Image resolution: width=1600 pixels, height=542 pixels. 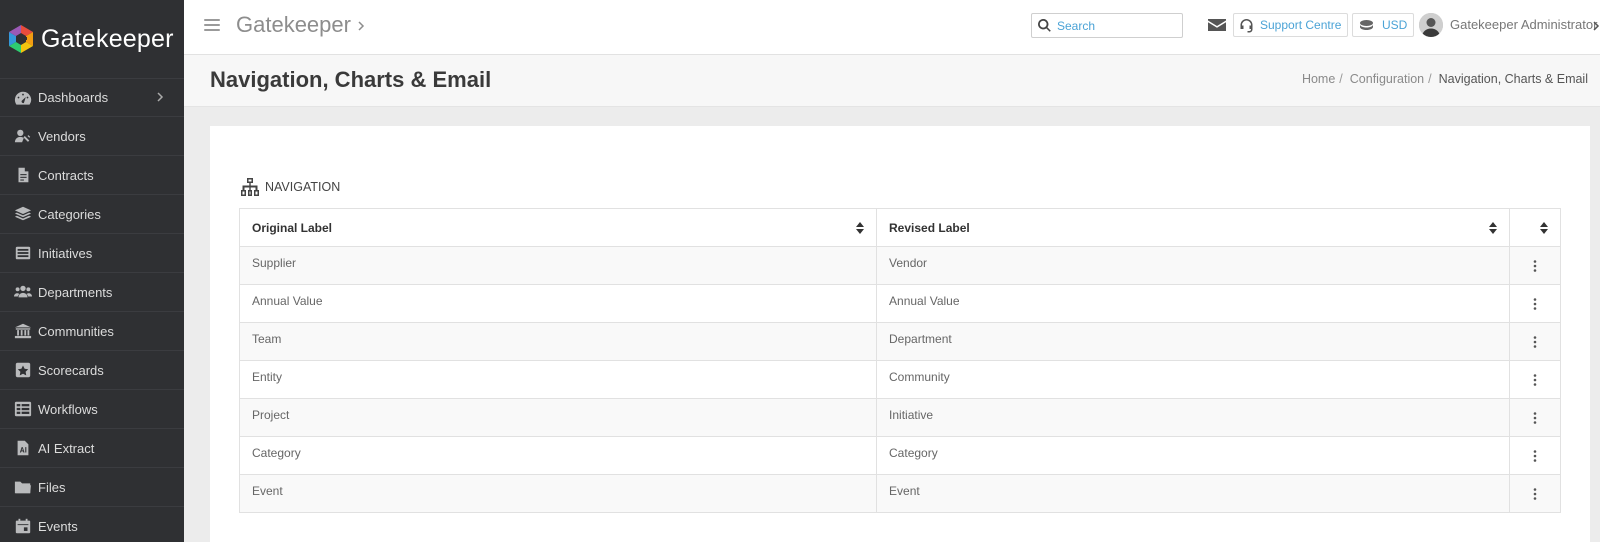 I want to click on table-row: Team Department, so click(x=900, y=341).